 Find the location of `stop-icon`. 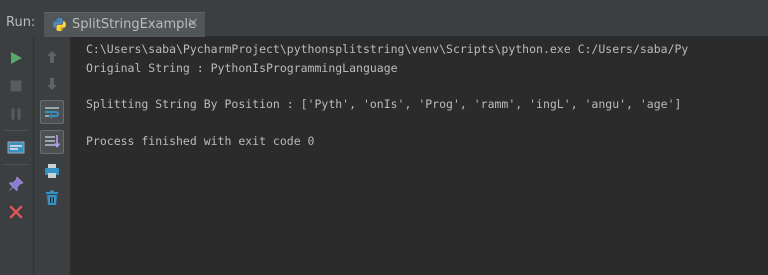

stop-icon is located at coordinates (16, 86).